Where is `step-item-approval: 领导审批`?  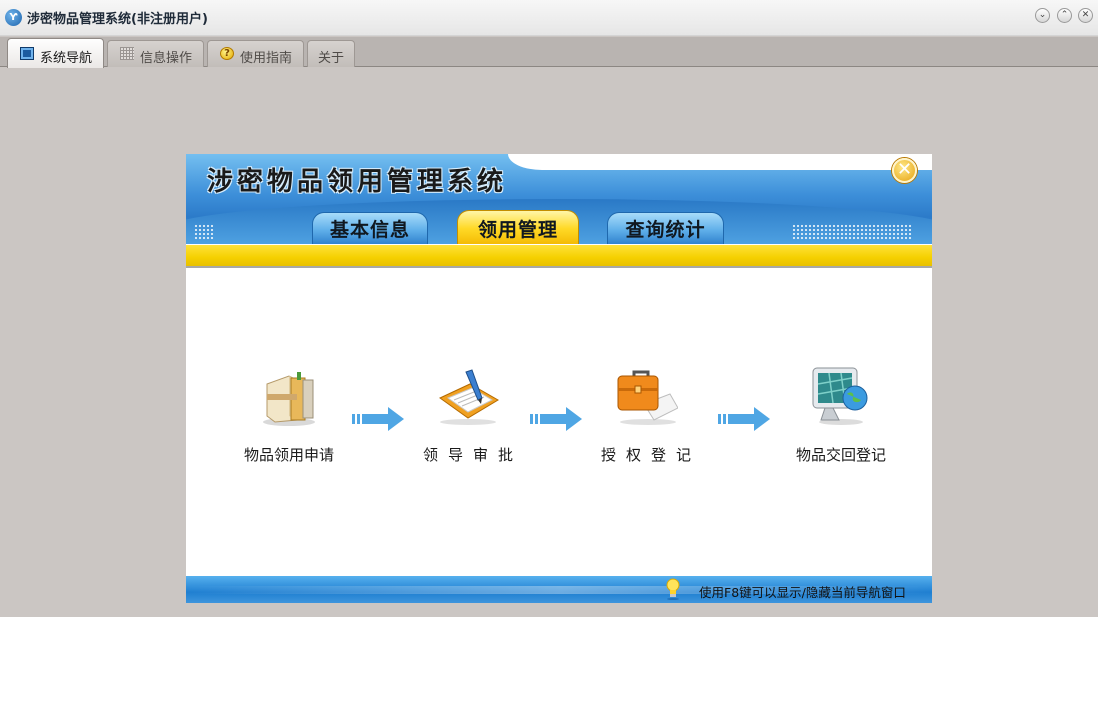 step-item-approval: 领导审批 is located at coordinates (468, 414).